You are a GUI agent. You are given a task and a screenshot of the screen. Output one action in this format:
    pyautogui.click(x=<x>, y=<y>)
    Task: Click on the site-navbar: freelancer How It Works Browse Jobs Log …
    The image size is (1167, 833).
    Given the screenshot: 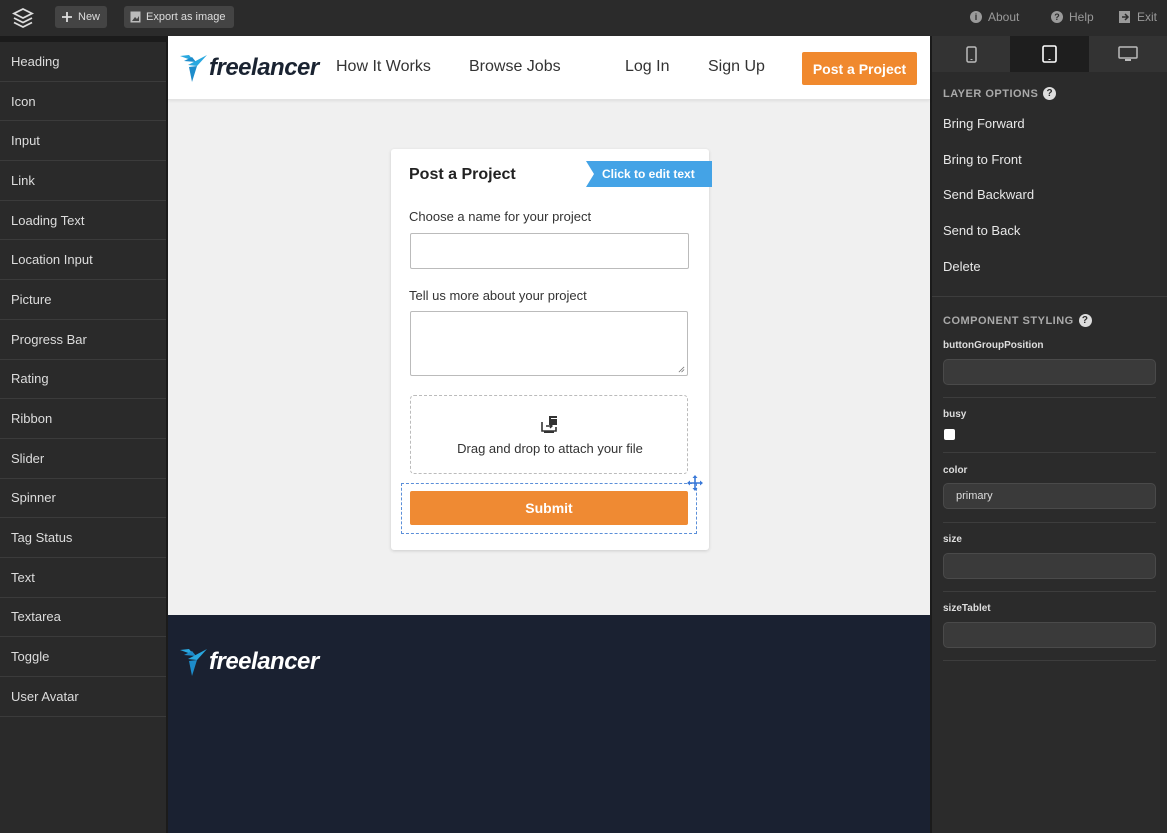 What is the action you would take?
    pyautogui.click(x=549, y=68)
    